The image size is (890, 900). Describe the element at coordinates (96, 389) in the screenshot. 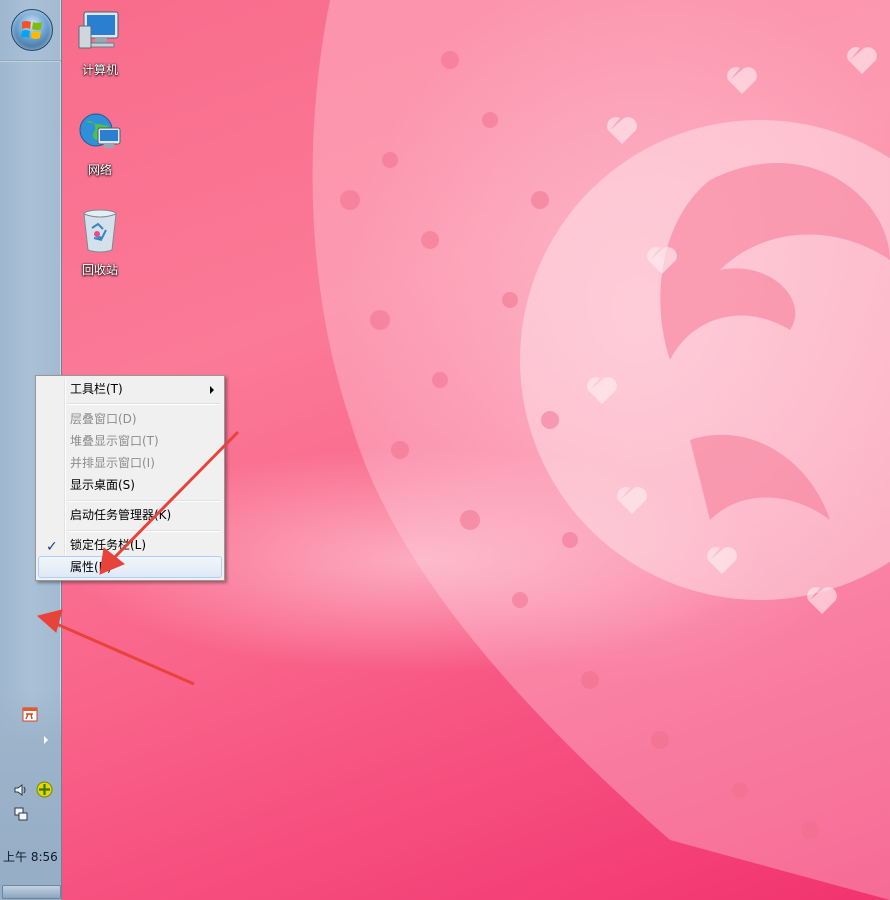

I see `menu-item-label: 工具栏(T)` at that location.